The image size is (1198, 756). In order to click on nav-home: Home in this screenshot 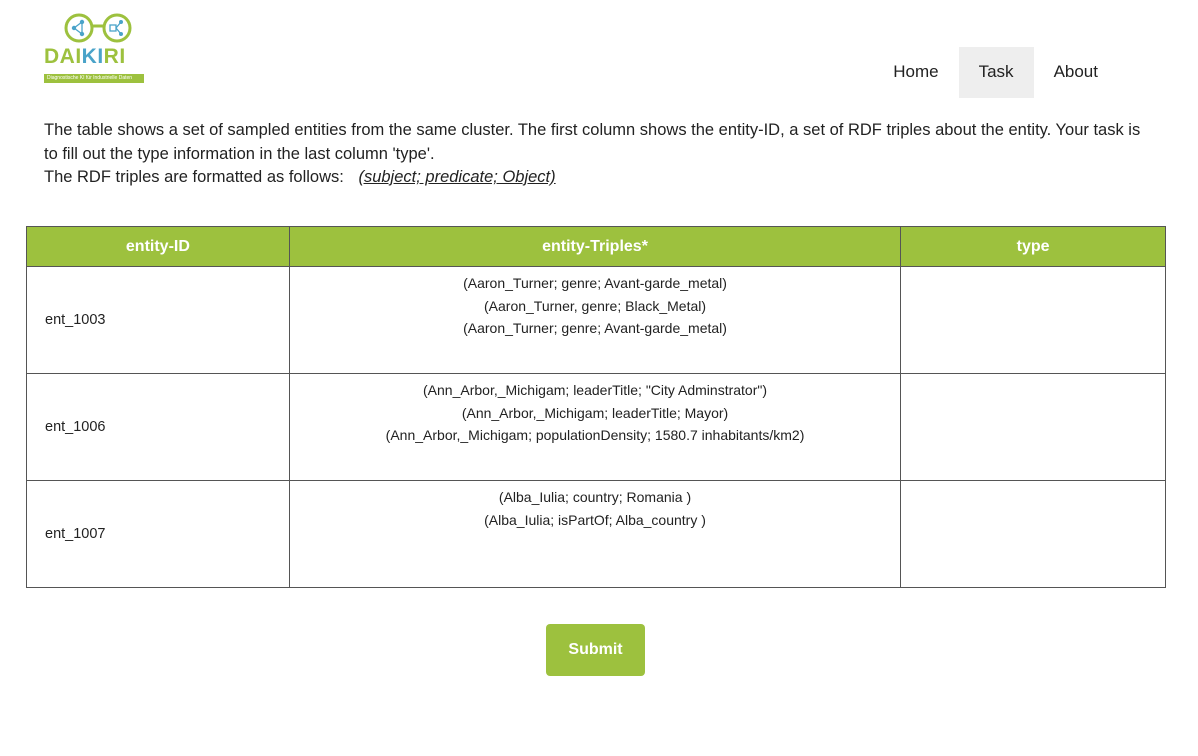, I will do `click(915, 72)`.